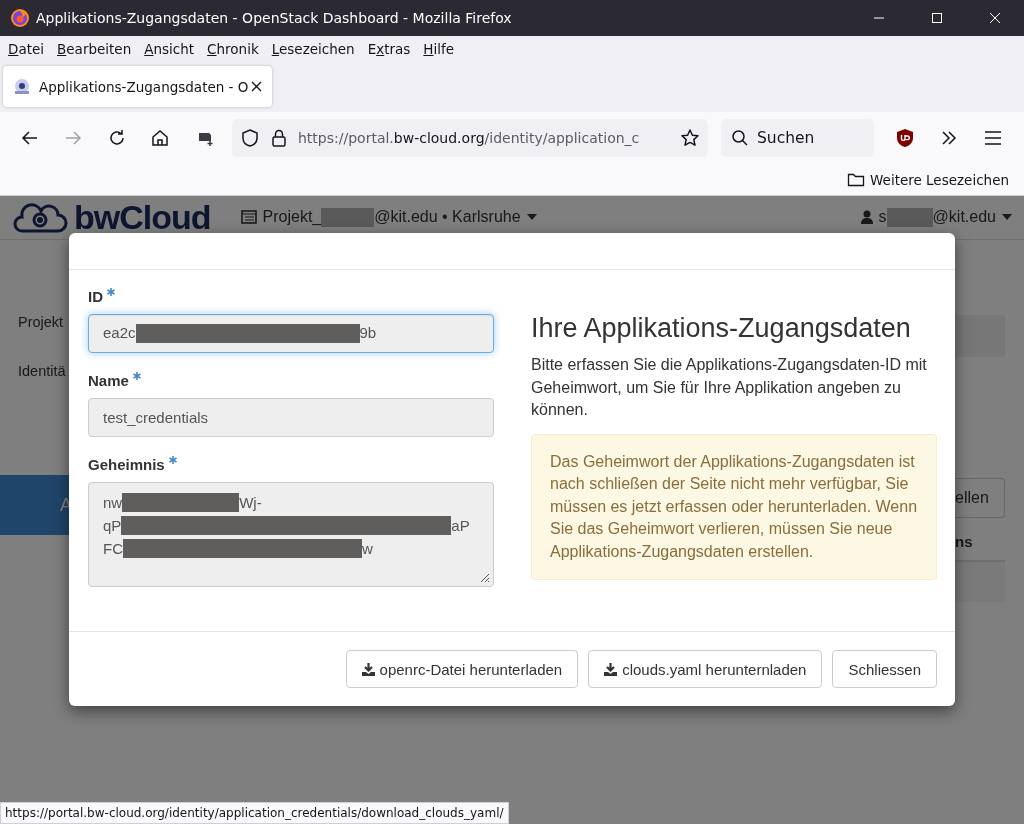 The width and height of the screenshot is (1024, 824). Describe the element at coordinates (729, 387) in the screenshot. I see `info-text: Bitte erfassen Sie die Applikations-Zugangsdaten-ID mit Geheimwort, um Sie für Ihre Applikation angeben zu können.` at that location.